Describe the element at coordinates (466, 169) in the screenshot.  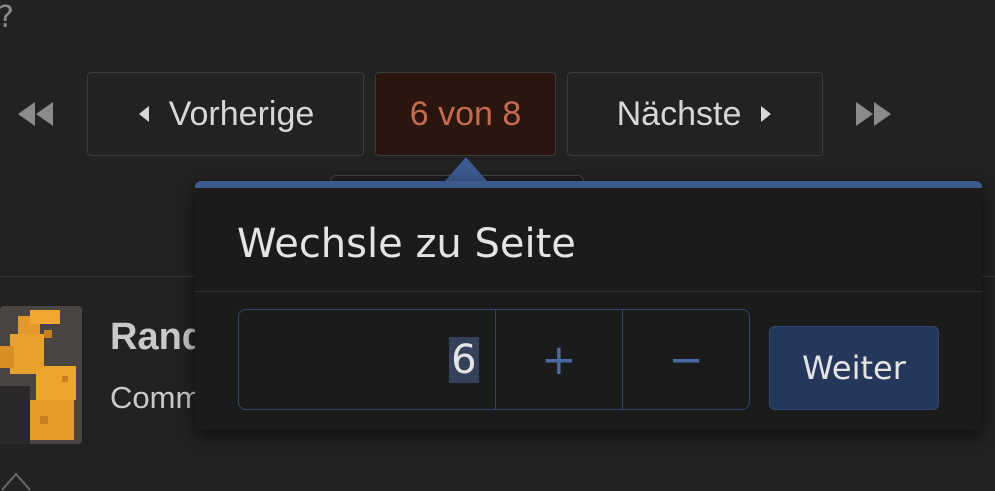
I see `popup-pointer-arrow` at that location.